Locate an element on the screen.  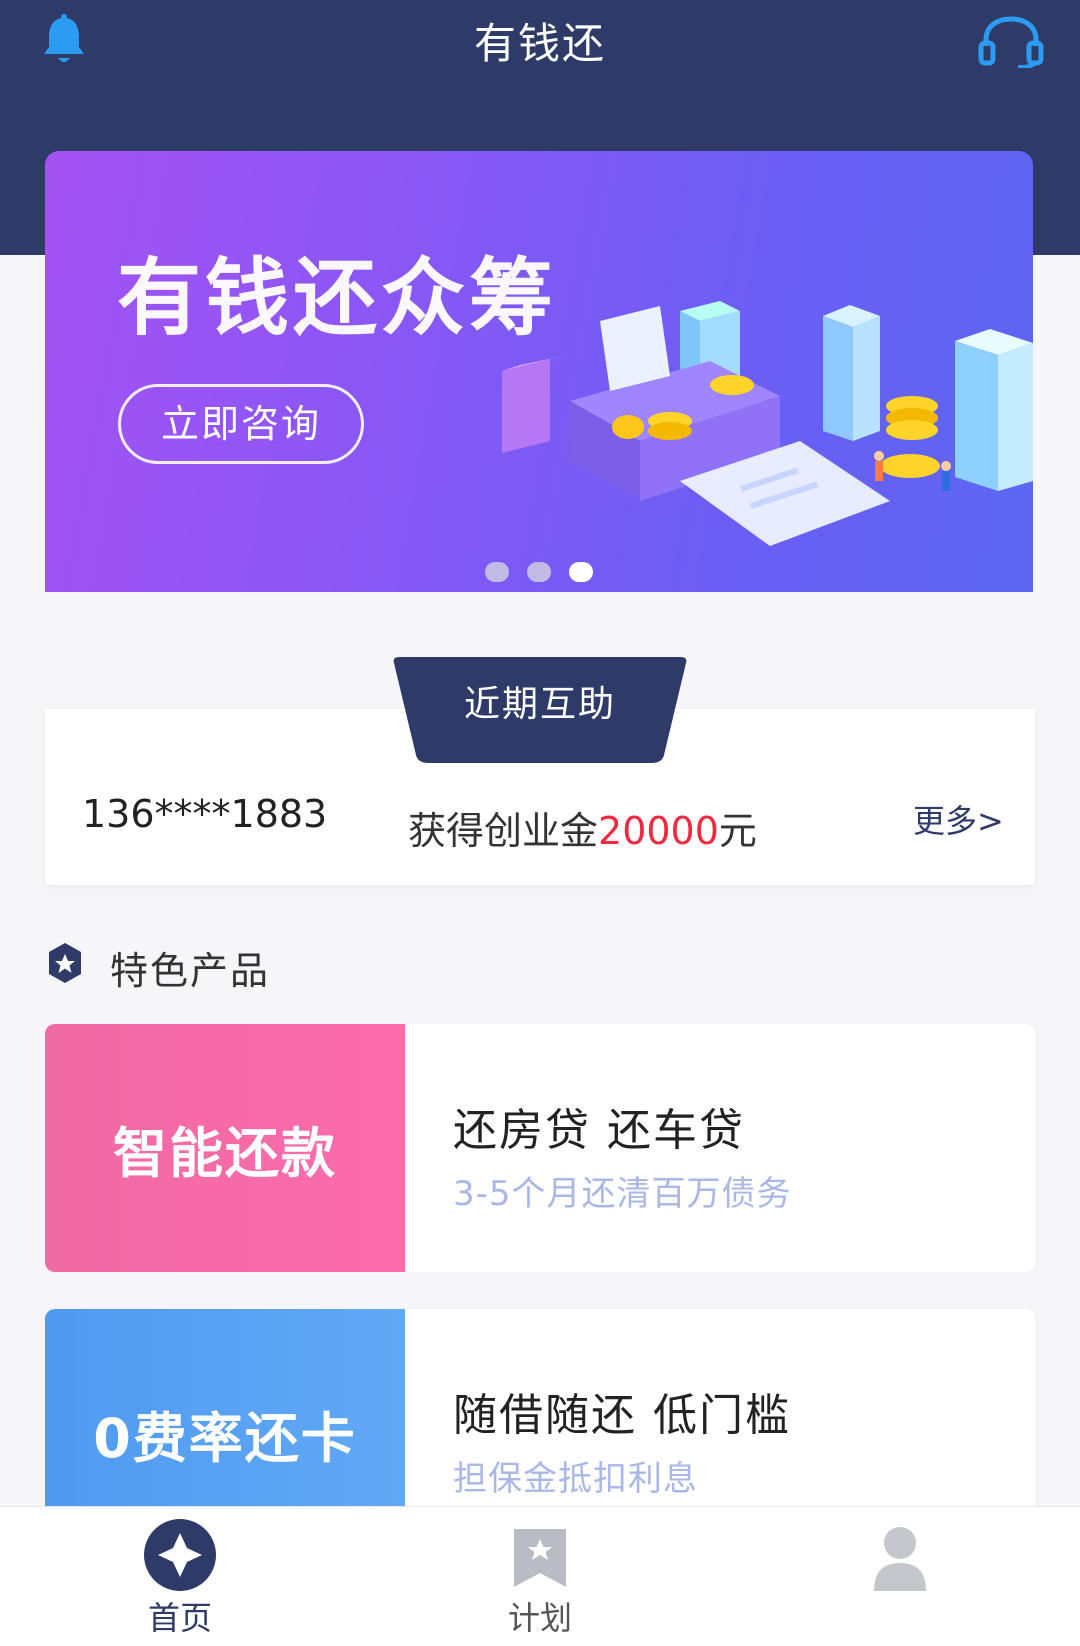
feed-phone: 136****1883 is located at coordinates (205, 814).